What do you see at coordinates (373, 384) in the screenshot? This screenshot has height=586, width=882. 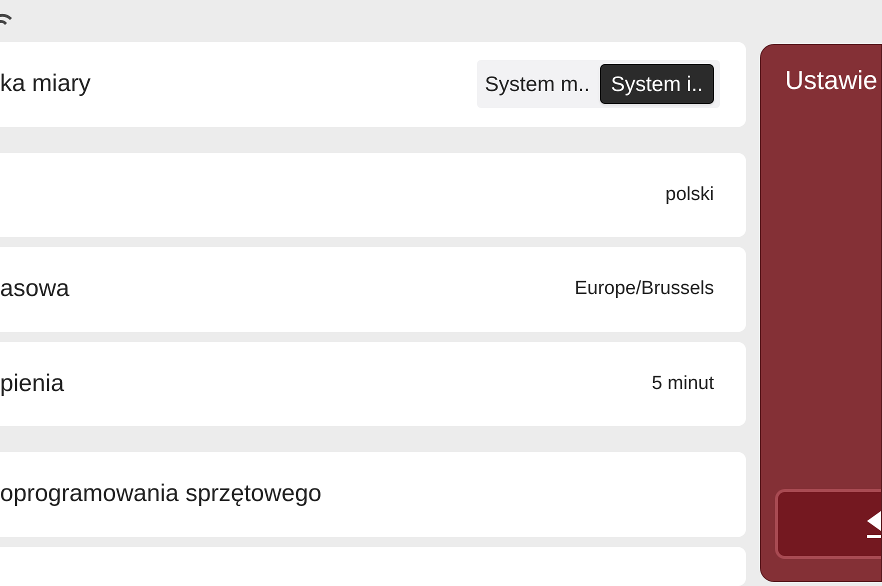 I see `setting-row: pienia 5 minut` at bounding box center [373, 384].